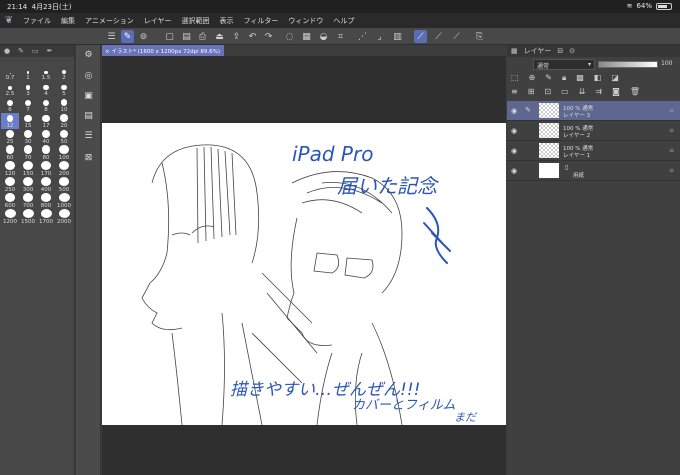 This screenshot has height=475, width=680. I want to click on brush-size-option: 250, so click(10, 185).